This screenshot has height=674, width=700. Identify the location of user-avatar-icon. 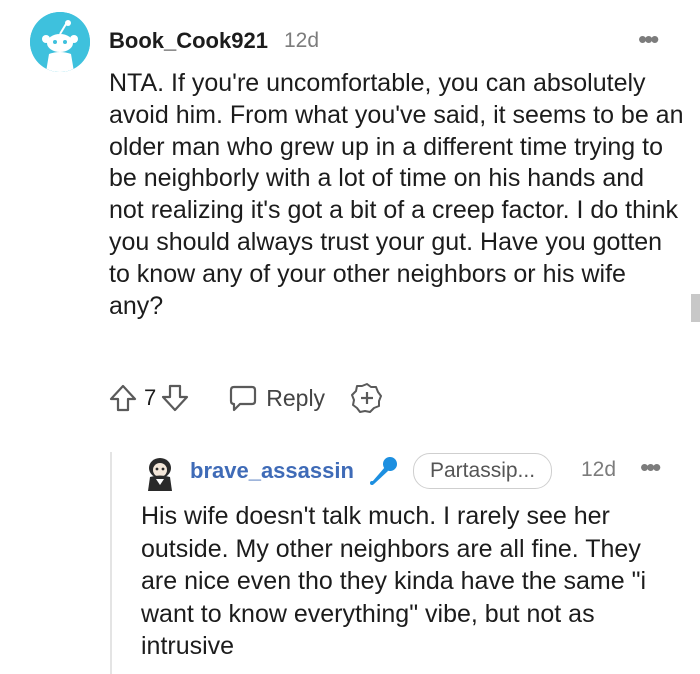
(160, 474).